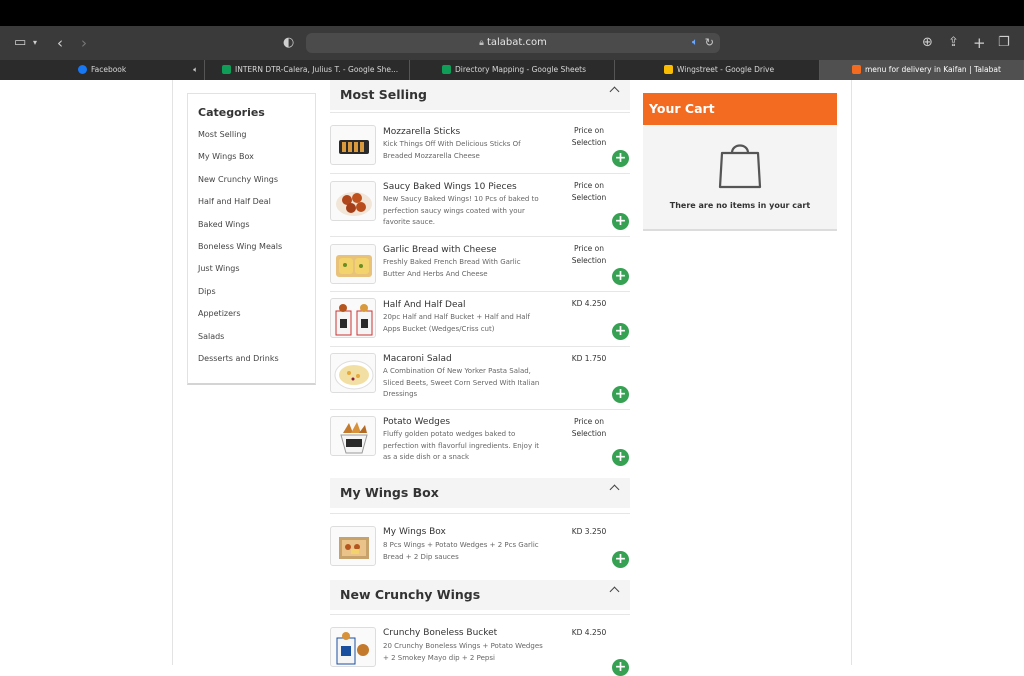 The height and width of the screenshot is (676, 1024). What do you see at coordinates (224, 224) in the screenshot?
I see `category-baked-wings: Baked Wings` at bounding box center [224, 224].